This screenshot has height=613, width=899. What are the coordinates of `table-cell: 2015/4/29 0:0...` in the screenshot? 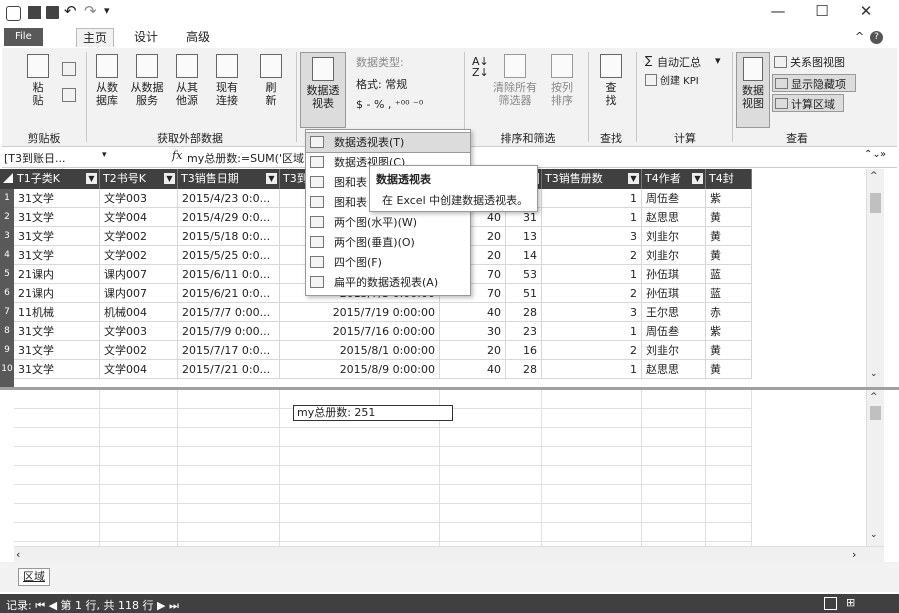 It's located at (229, 217).